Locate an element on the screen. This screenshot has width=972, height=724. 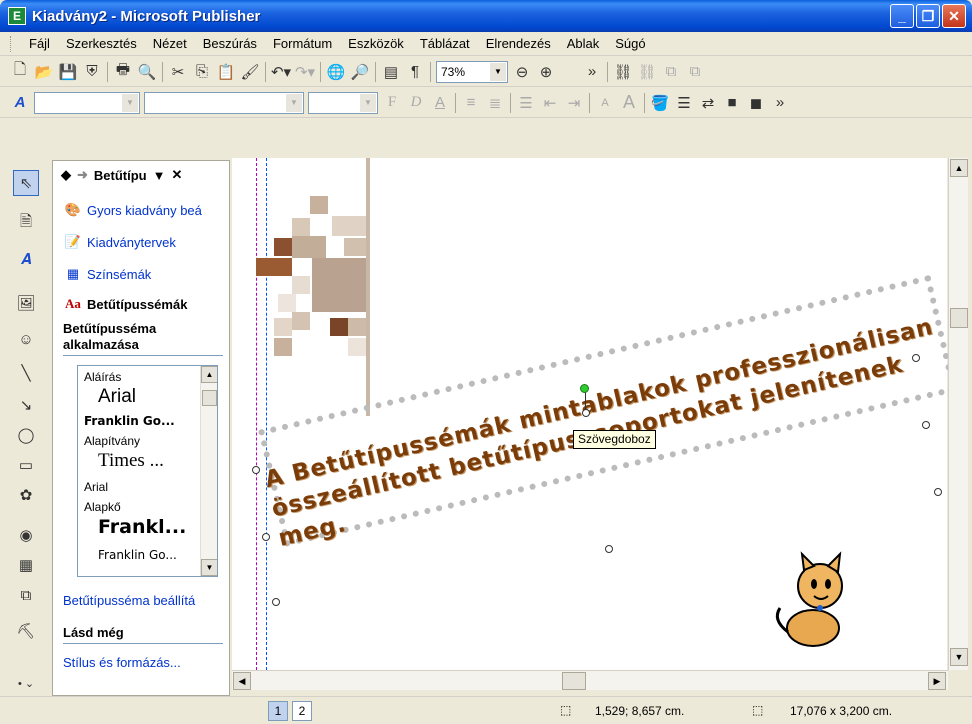
scheme-font-major: Arial is located at coordinates (117, 397).